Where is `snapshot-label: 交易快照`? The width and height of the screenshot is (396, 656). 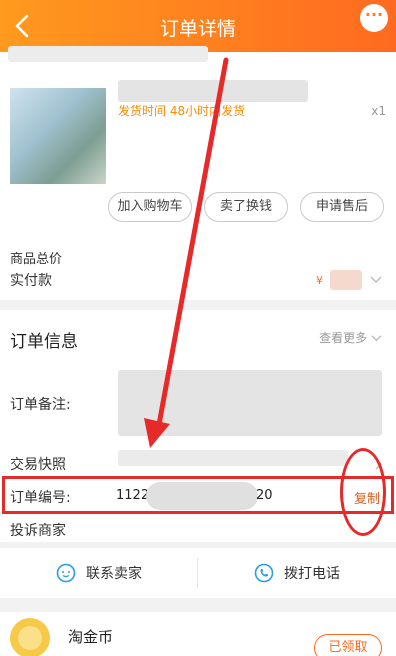
snapshot-label: 交易快照 is located at coordinates (38, 465).